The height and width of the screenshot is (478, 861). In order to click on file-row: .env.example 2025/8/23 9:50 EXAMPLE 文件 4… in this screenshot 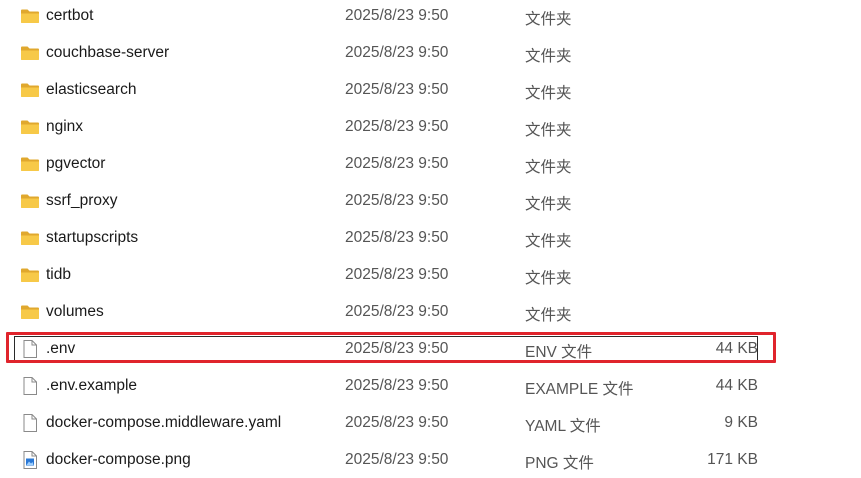, I will do `click(430, 387)`.